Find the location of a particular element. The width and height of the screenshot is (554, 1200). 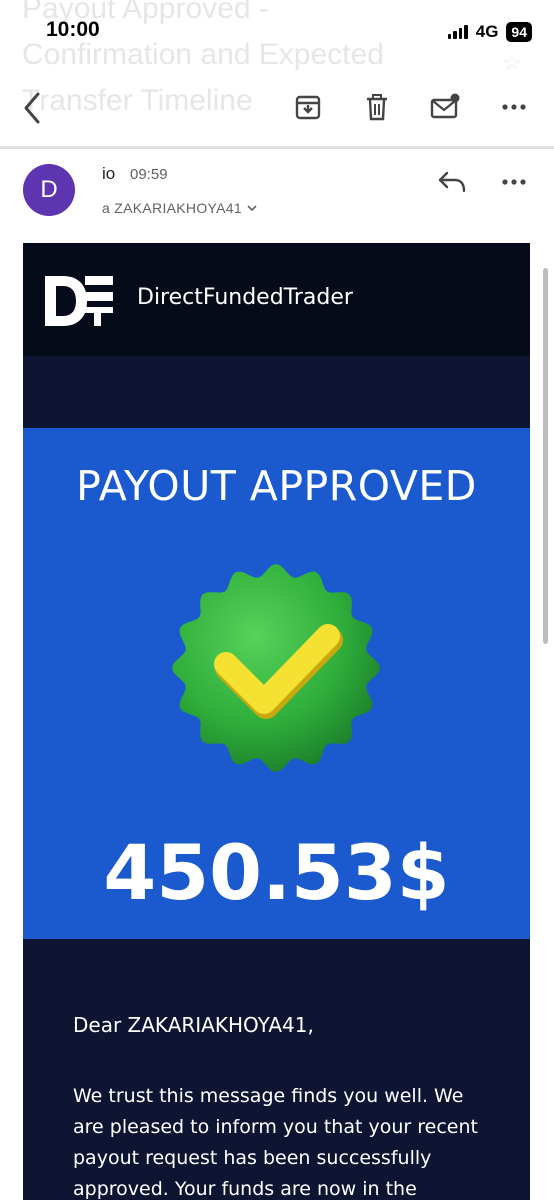

network-label: 4G is located at coordinates (487, 31).